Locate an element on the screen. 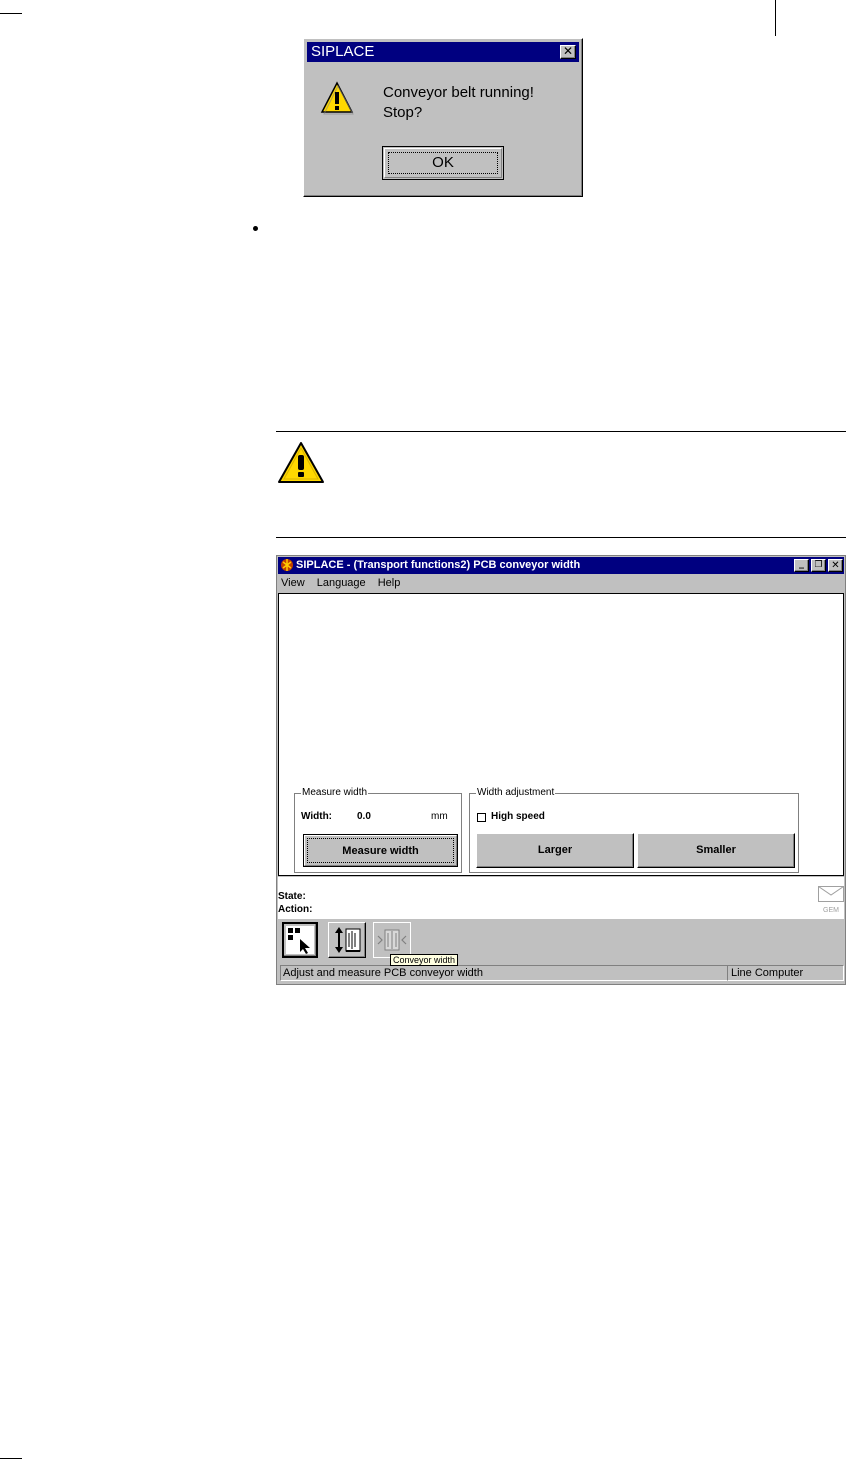 This screenshot has width=846, height=1466. conveyor-width-icon is located at coordinates (392, 940).